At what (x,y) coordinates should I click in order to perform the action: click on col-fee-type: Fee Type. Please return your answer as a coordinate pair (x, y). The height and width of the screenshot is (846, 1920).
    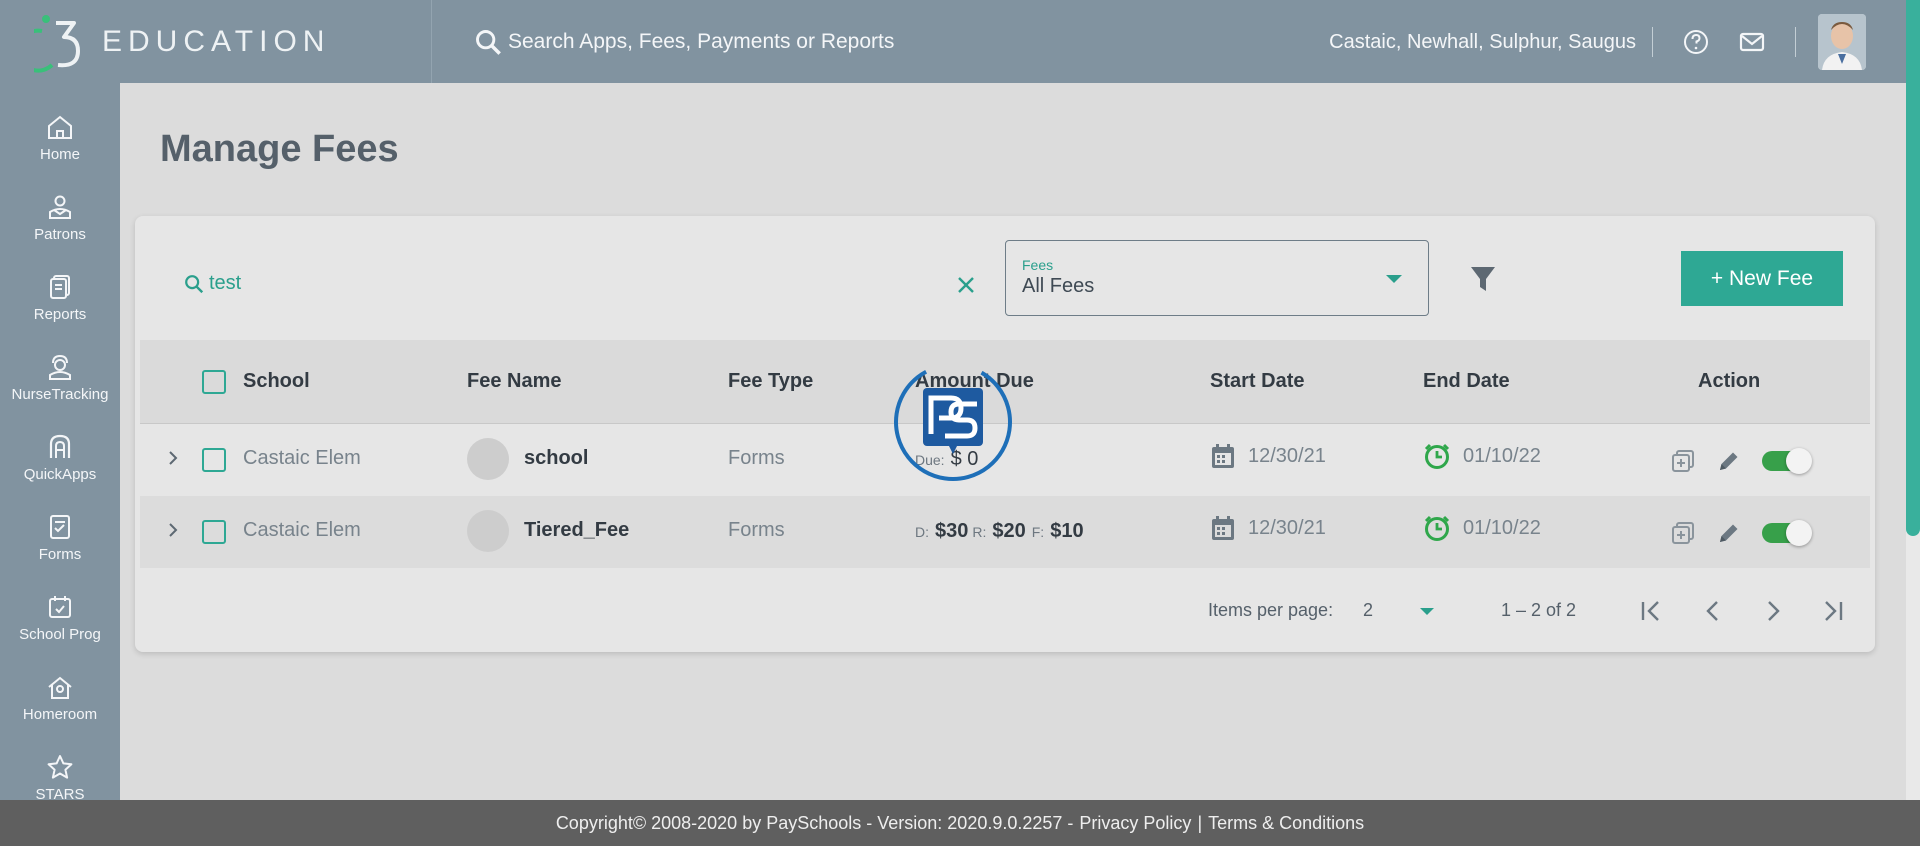
    Looking at the image, I should click on (770, 381).